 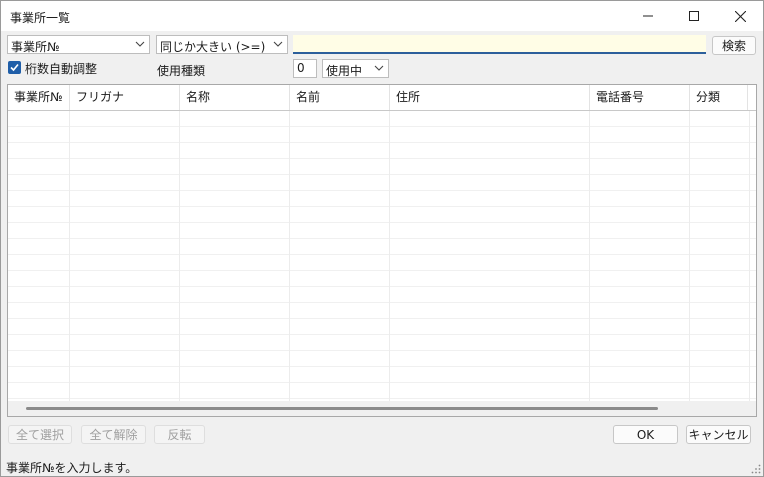 I want to click on search-button: 検索, so click(x=734, y=45).